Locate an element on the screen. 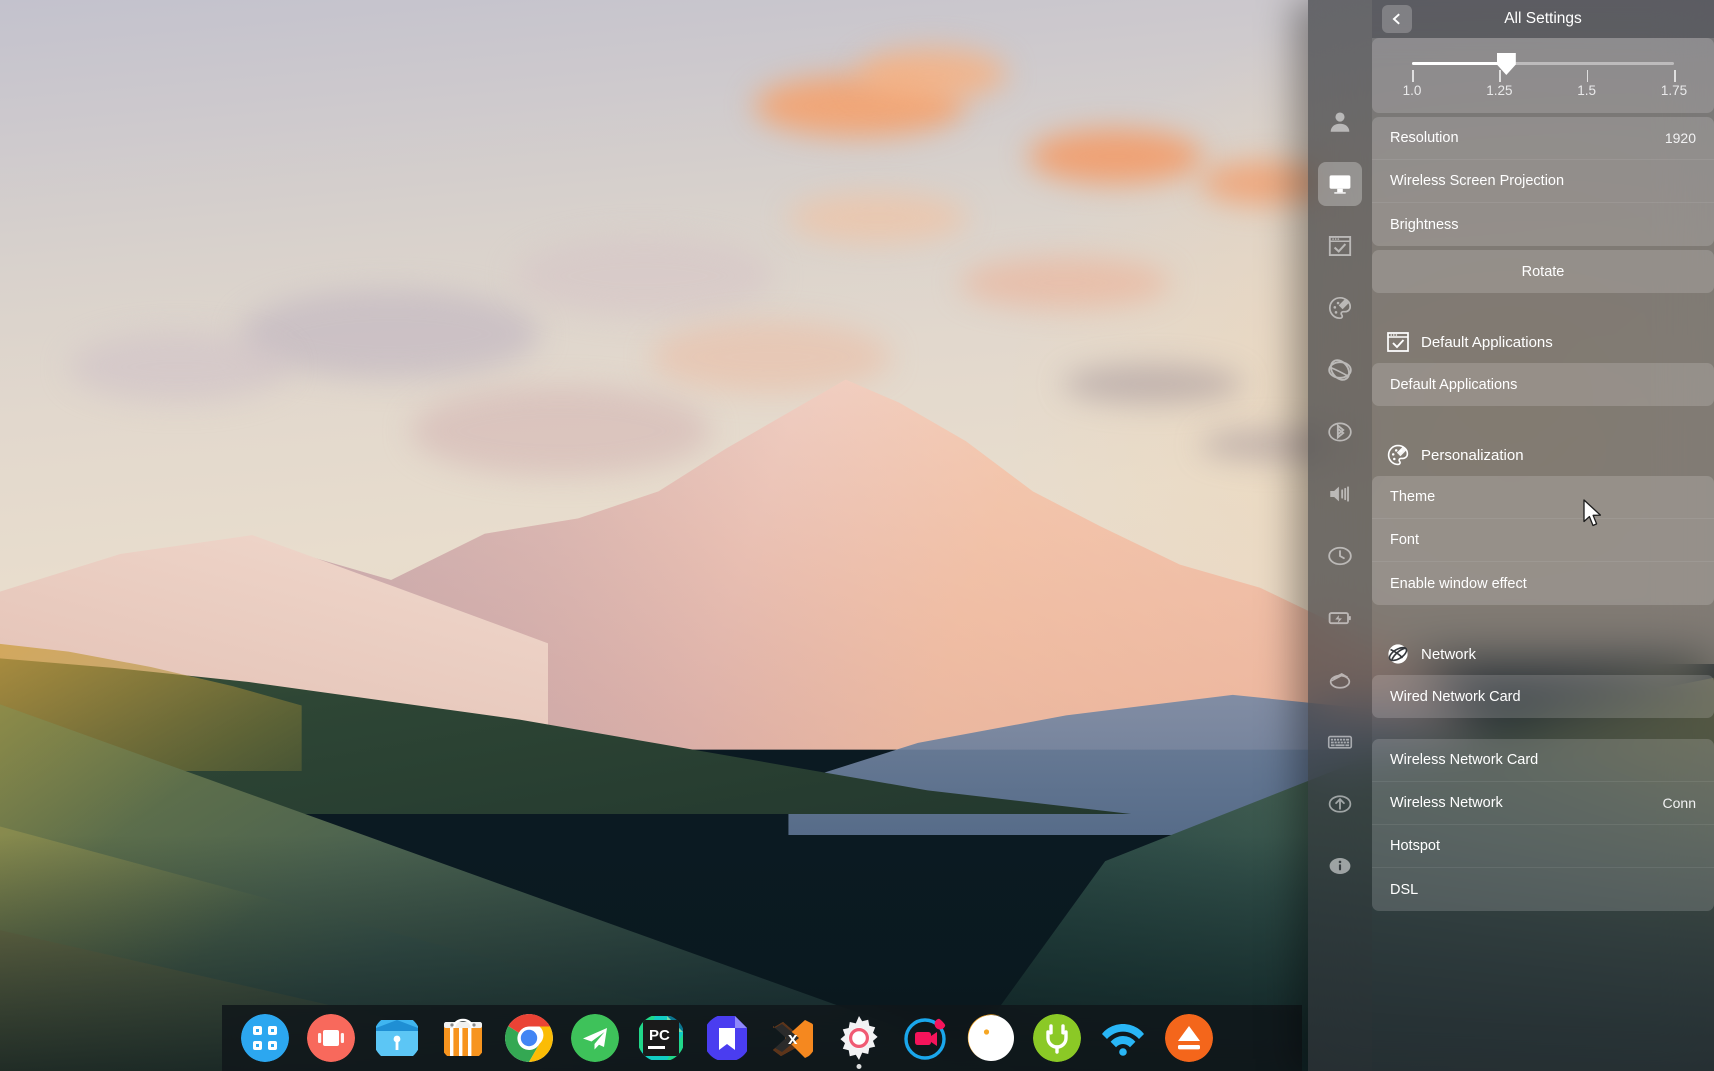 This screenshot has height=1071, width=1714. nav-item-system-info is located at coordinates (1340, 866).